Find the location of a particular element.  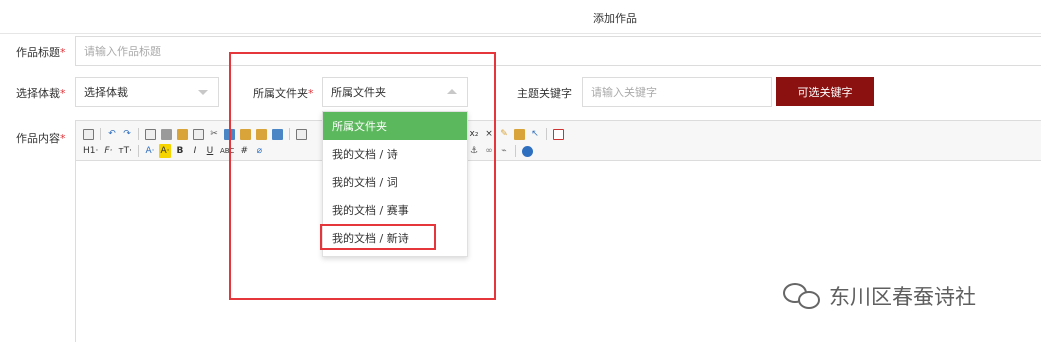

keyword-input-box is located at coordinates (677, 92).